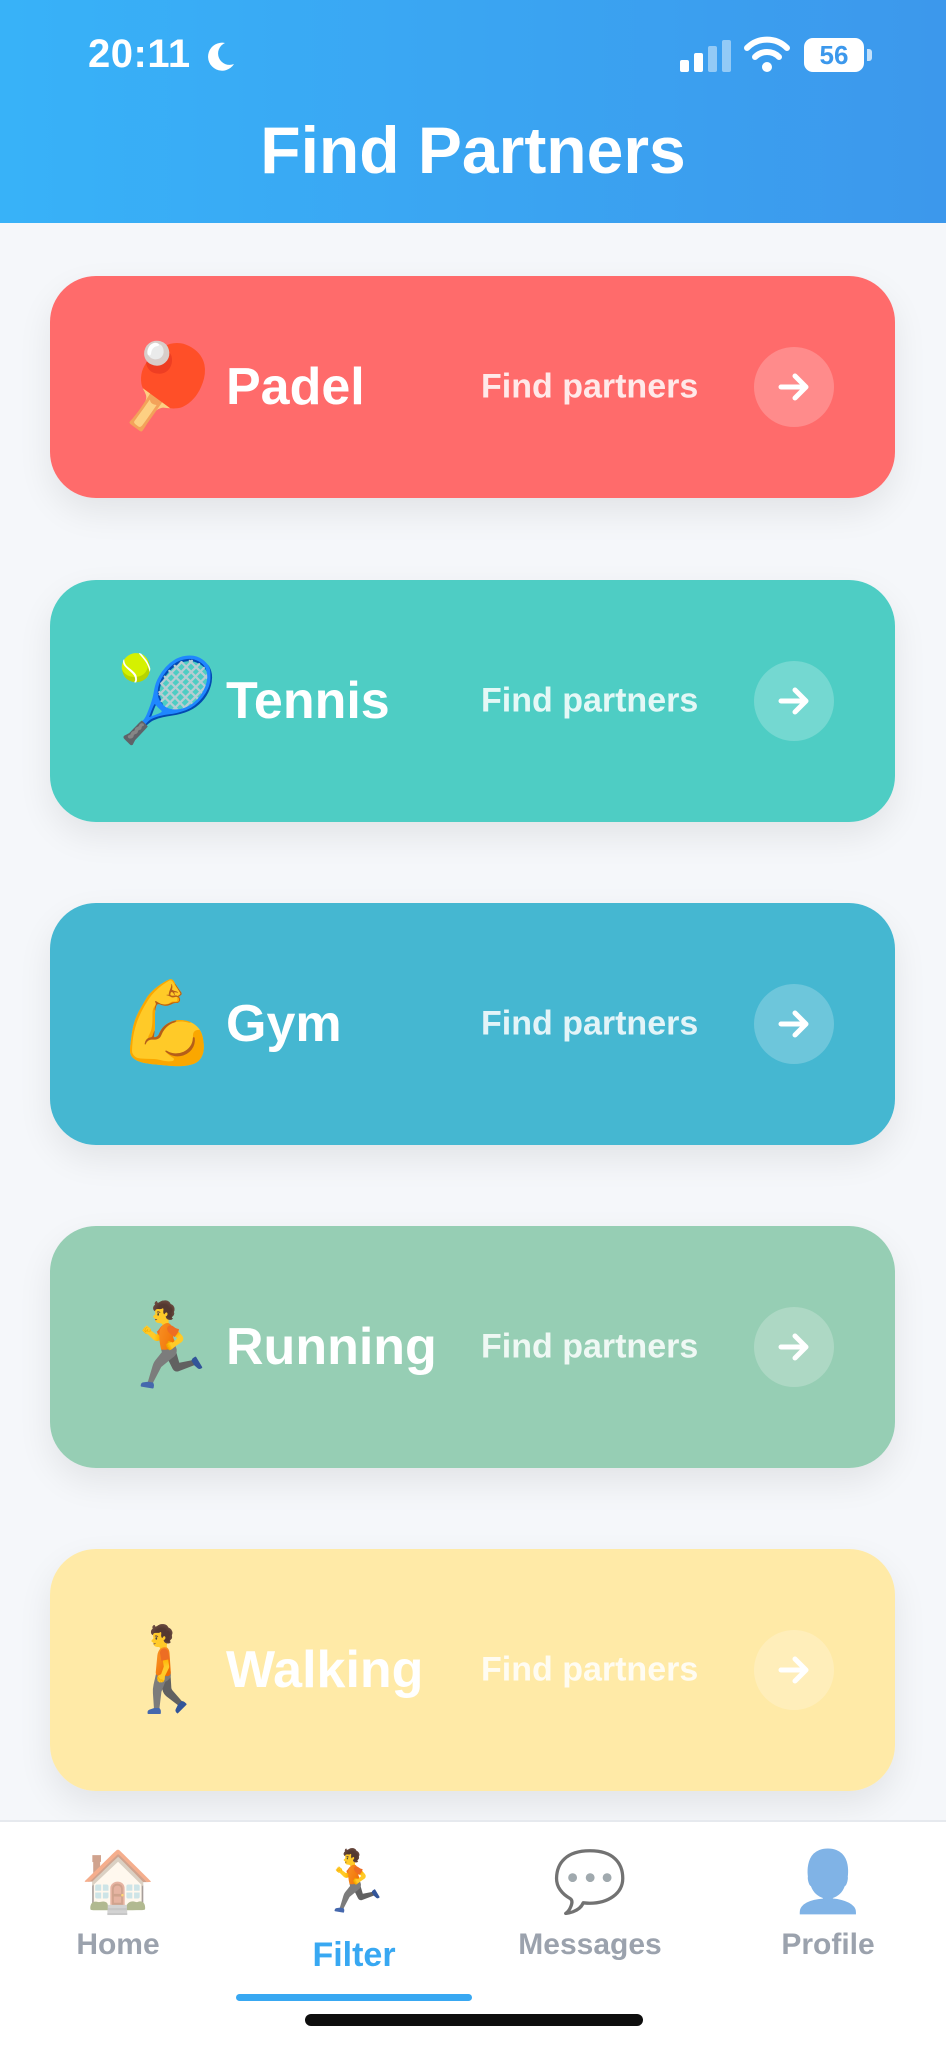 Image resolution: width=946 pixels, height=2050 pixels. What do you see at coordinates (705, 56) in the screenshot?
I see `signal-icon` at bounding box center [705, 56].